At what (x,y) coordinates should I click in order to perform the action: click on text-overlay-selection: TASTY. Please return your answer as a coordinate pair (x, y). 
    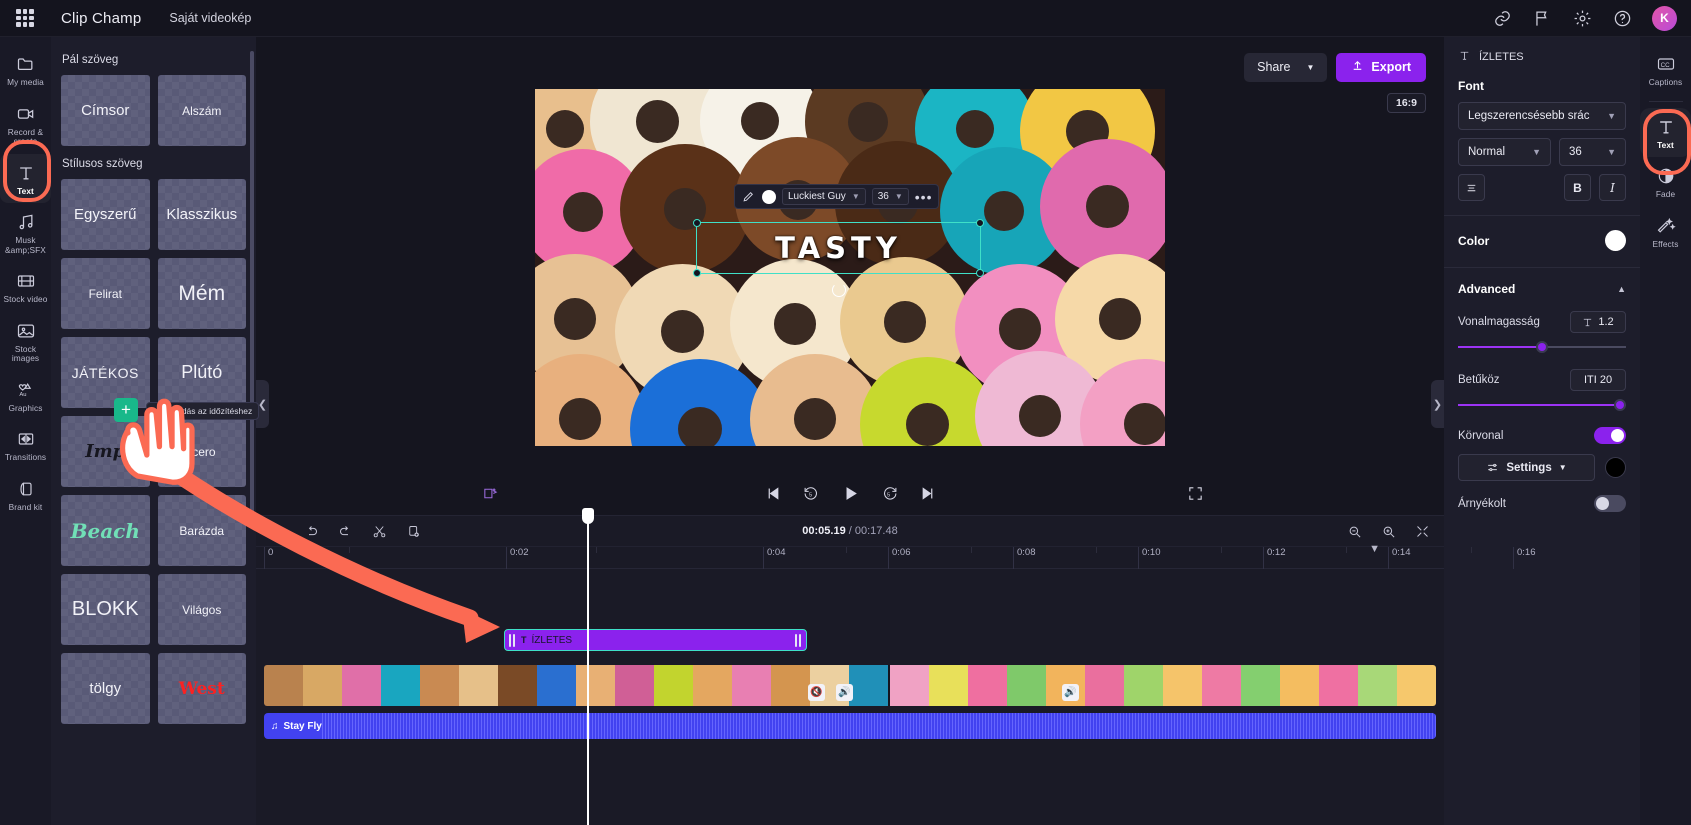
    Looking at the image, I should click on (838, 258).